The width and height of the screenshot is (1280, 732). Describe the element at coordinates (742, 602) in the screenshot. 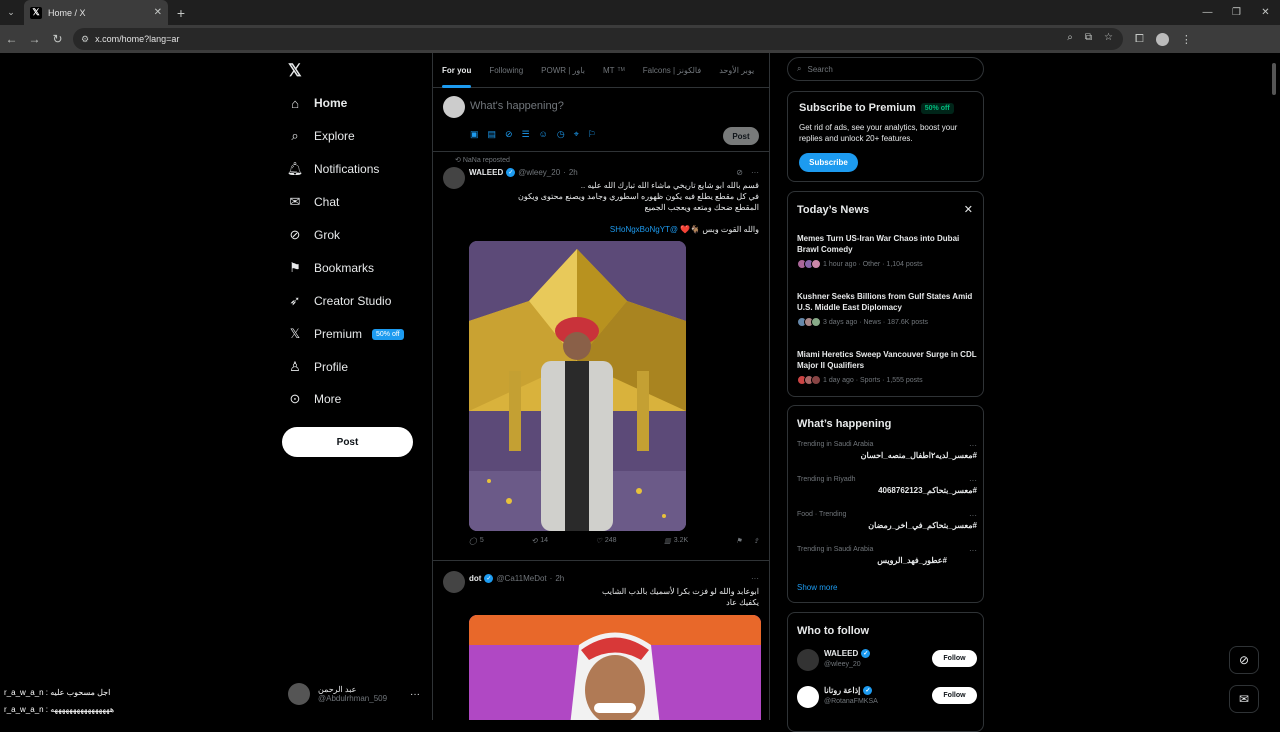

I see `tweet-line: يكفيك عاد` at that location.